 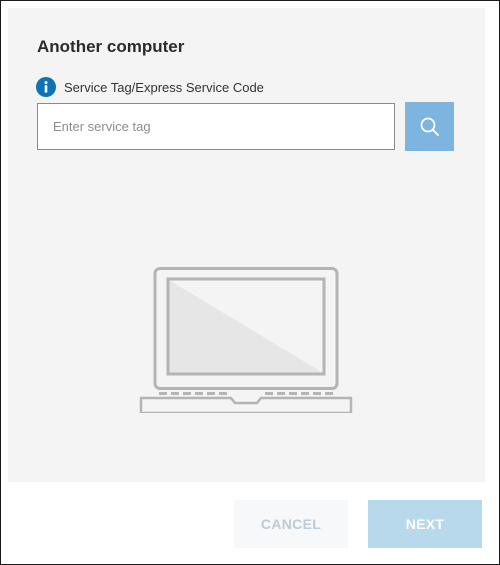 What do you see at coordinates (164, 87) in the screenshot?
I see `service-tag-label: Service Tag/Express Service Code` at bounding box center [164, 87].